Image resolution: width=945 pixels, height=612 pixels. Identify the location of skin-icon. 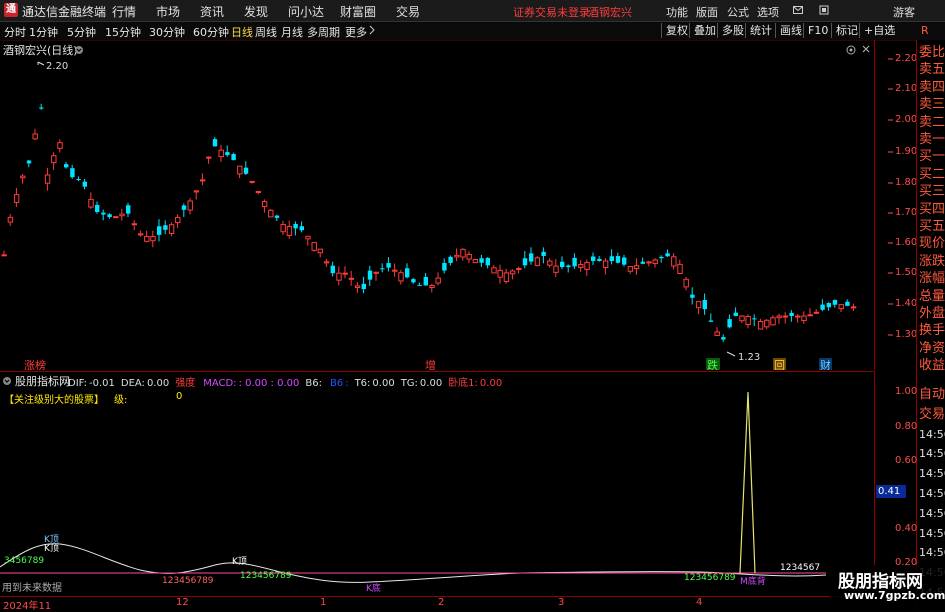
(824, 9).